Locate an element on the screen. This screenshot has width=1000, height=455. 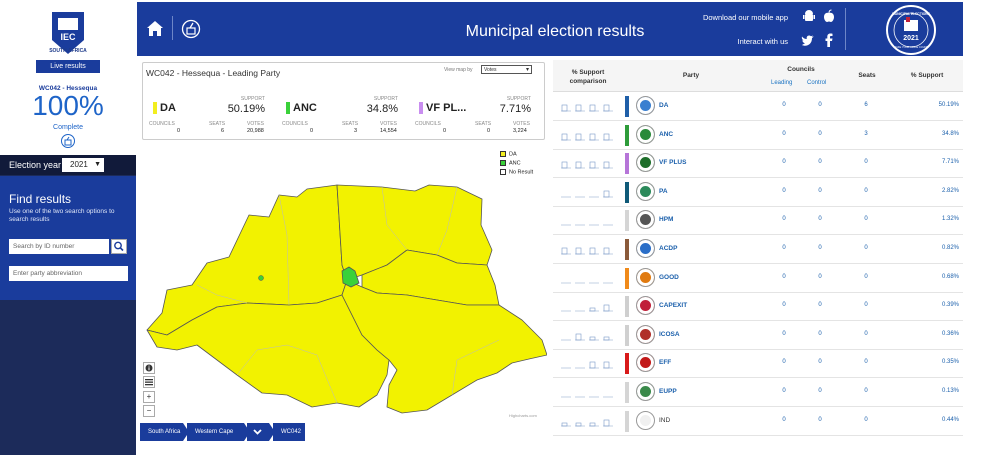
party-color-bar is located at coordinates (627, 278).